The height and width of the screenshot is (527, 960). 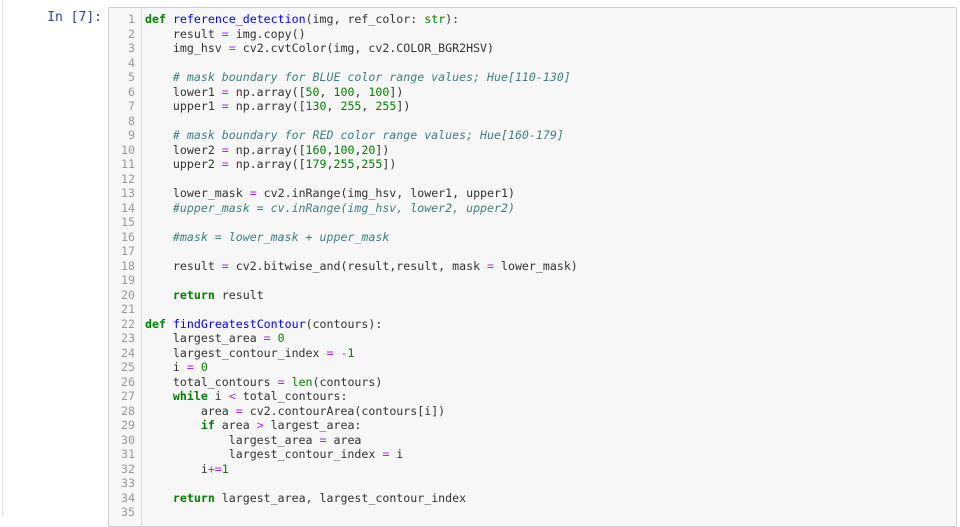 What do you see at coordinates (368, 106) in the screenshot?
I see `code-token: ,` at bounding box center [368, 106].